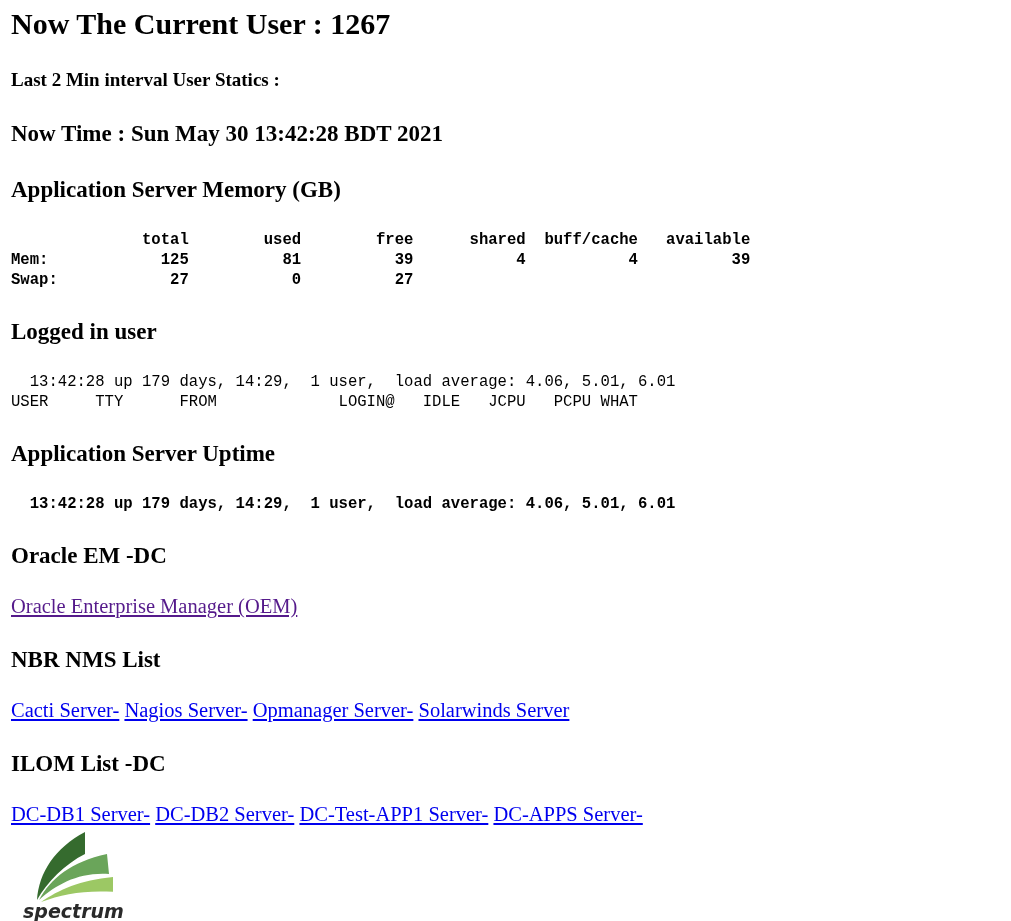  I want to click on section-heading: ILOM List -DC, so click(89, 764).